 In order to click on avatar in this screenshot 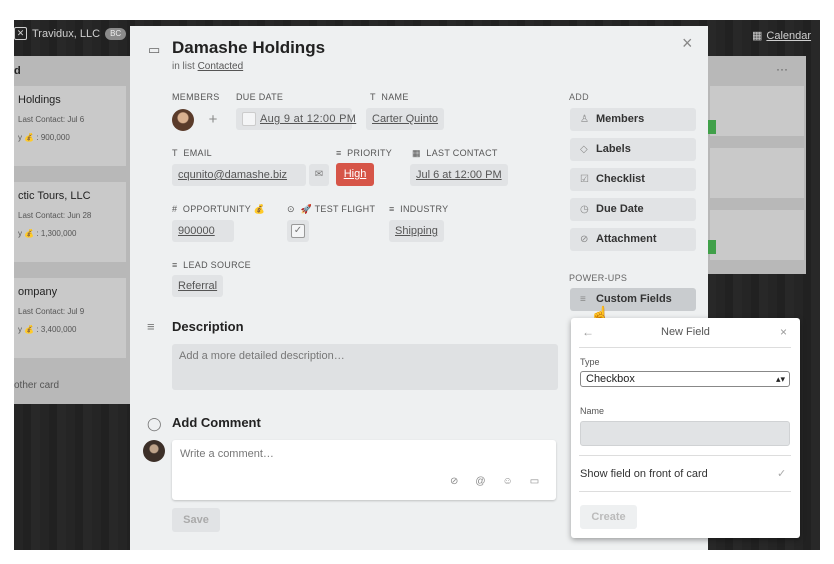, I will do `click(154, 451)`.